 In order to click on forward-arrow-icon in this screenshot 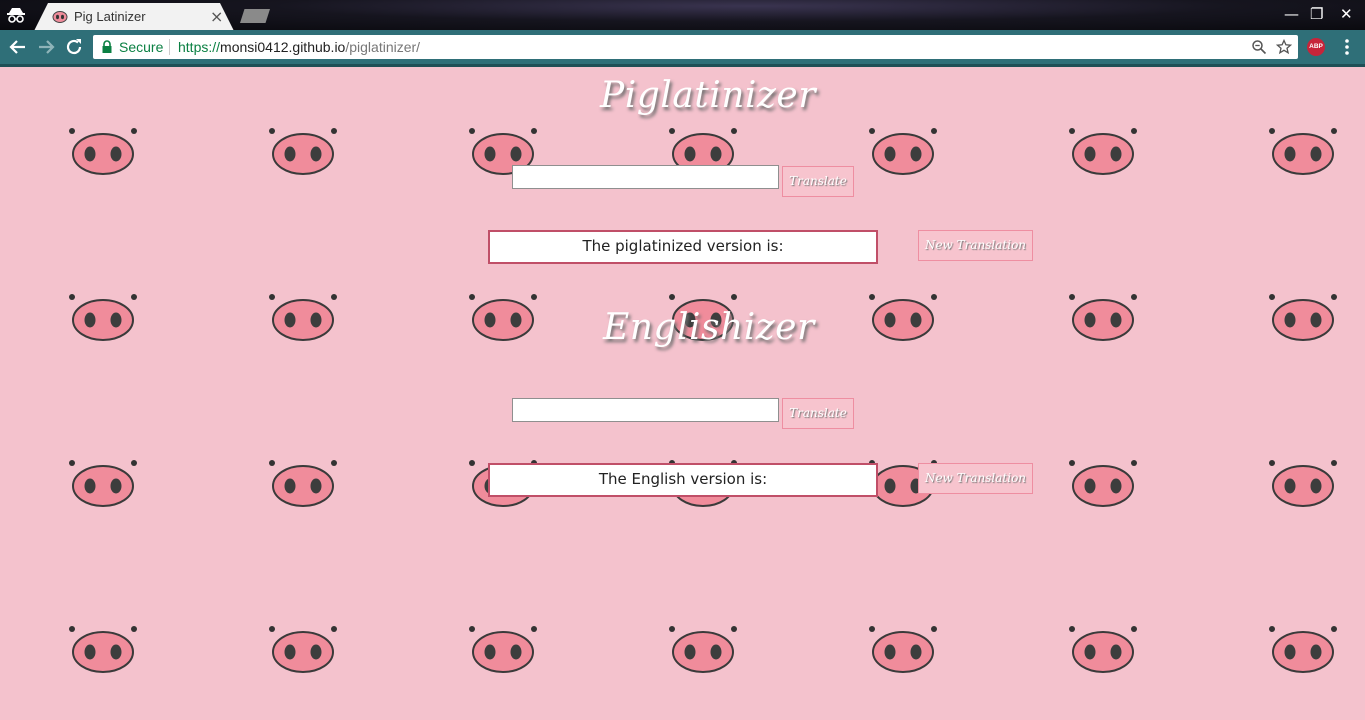, I will do `click(46, 47)`.